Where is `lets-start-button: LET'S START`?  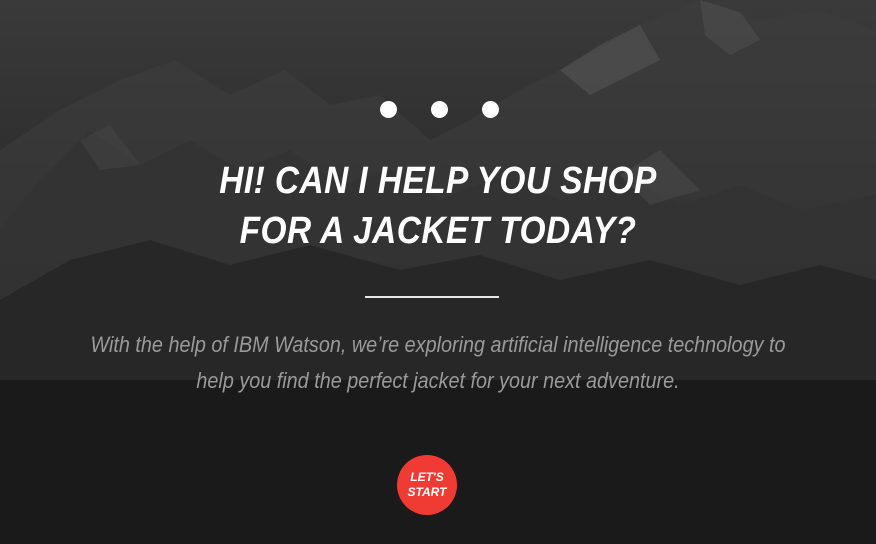
lets-start-button: LET'S START is located at coordinates (427, 485).